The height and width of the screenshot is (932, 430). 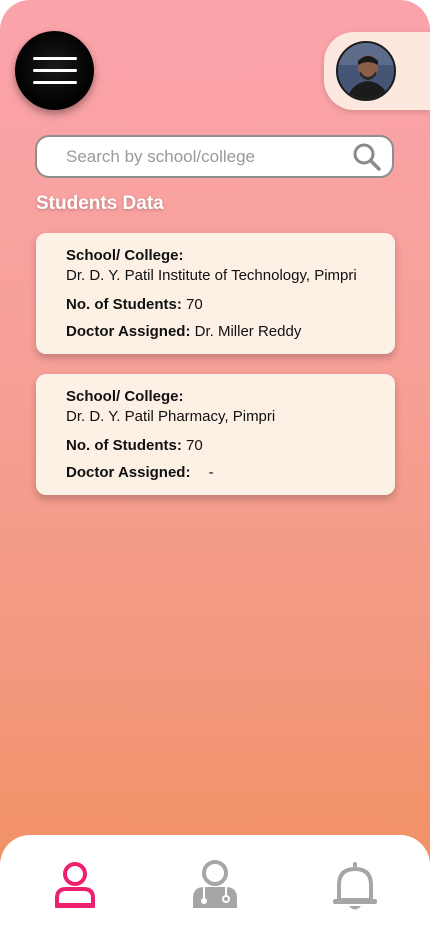 I want to click on doctor-icon, so click(x=215, y=884).